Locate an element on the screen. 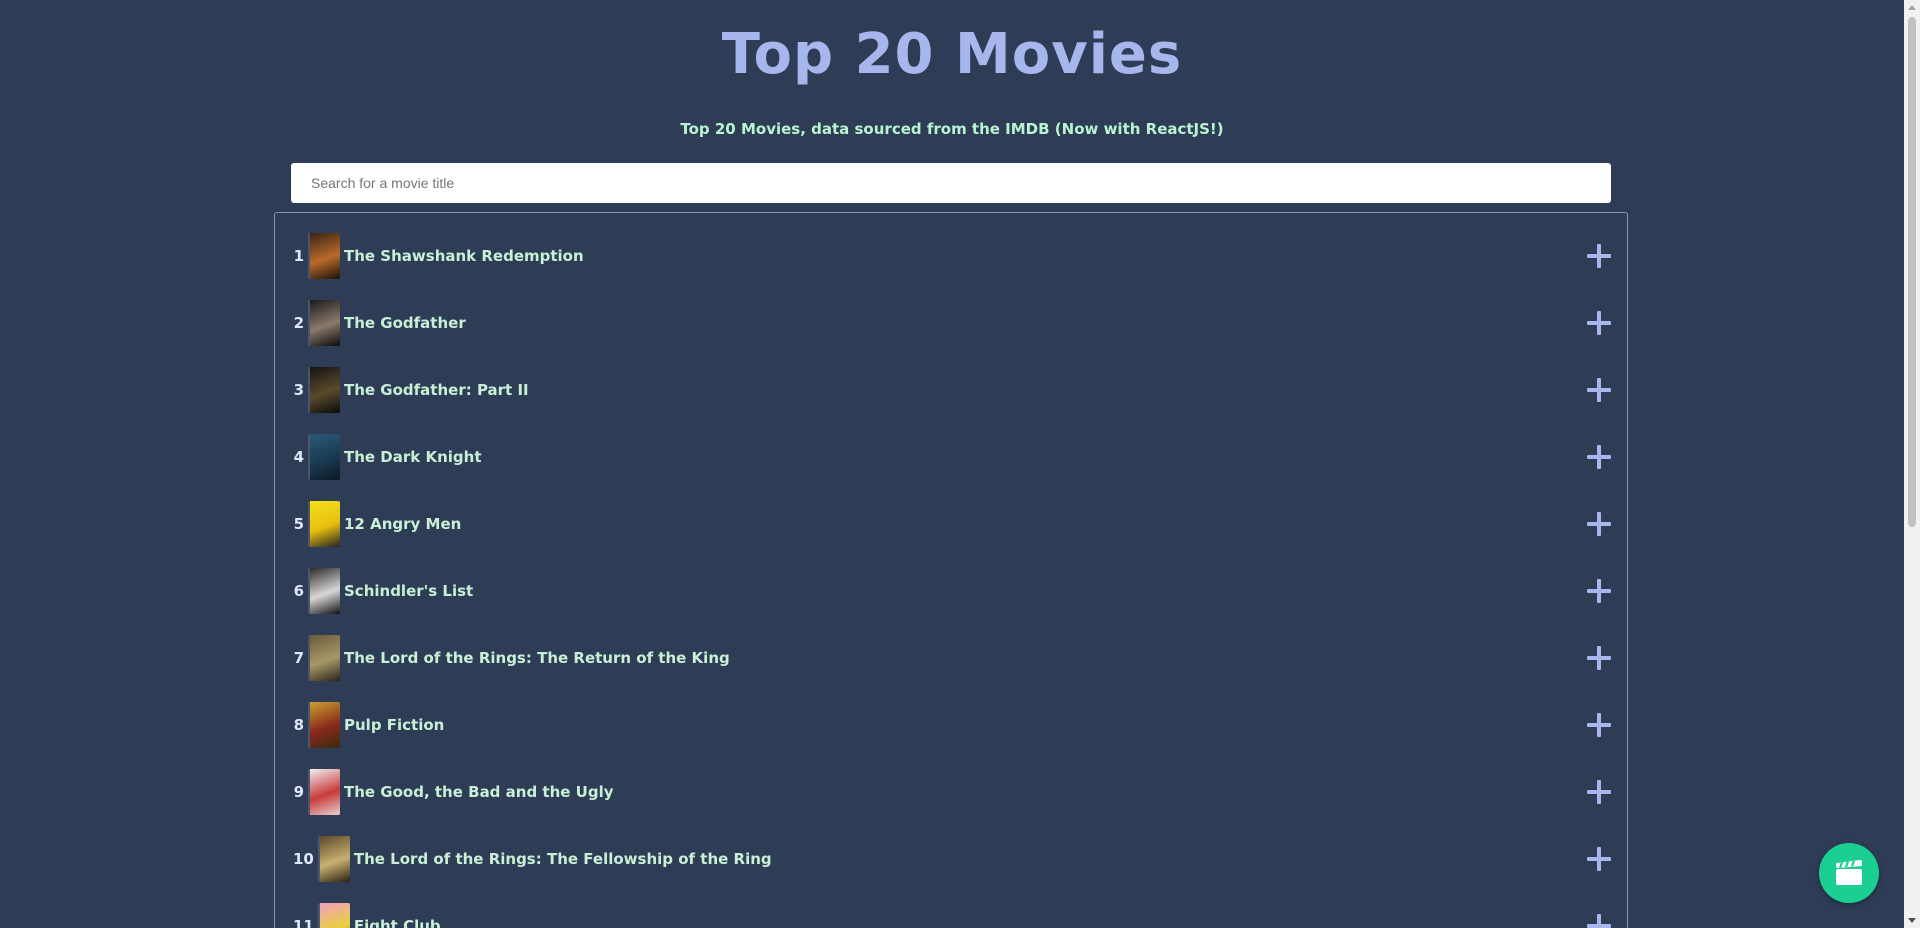 The height and width of the screenshot is (928, 1920). movie-title: The Dark Knight is located at coordinates (413, 457).